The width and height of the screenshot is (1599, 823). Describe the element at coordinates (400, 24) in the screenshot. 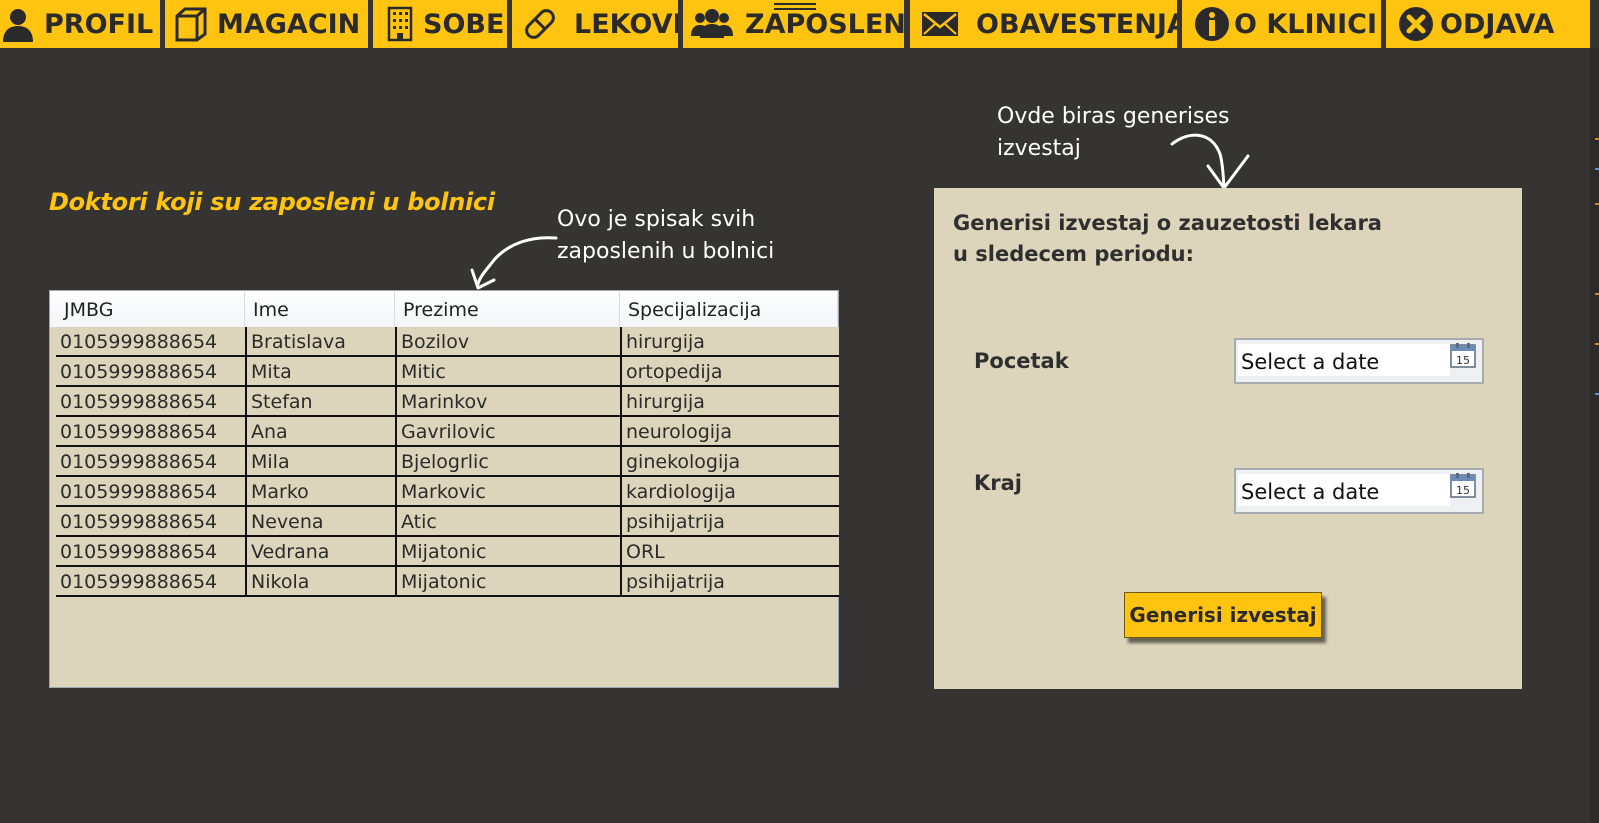

I see `building-icon` at that location.